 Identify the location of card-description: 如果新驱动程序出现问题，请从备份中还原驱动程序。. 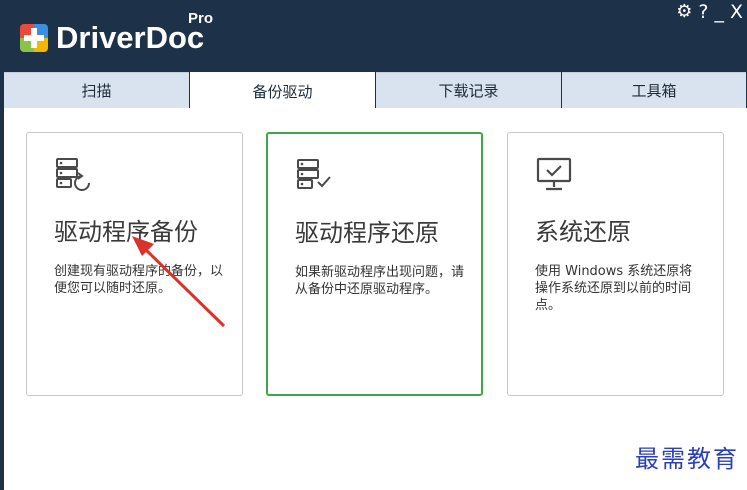
(380, 281).